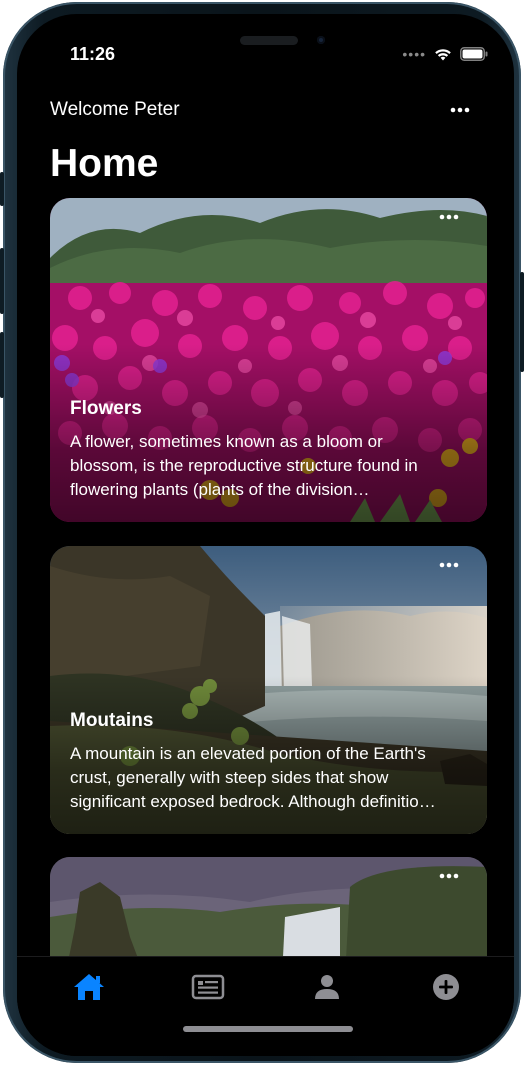 This screenshot has height=1066, width=525. Describe the element at coordinates (115, 109) in the screenshot. I see `welcome-text: Welcome Peter` at that location.